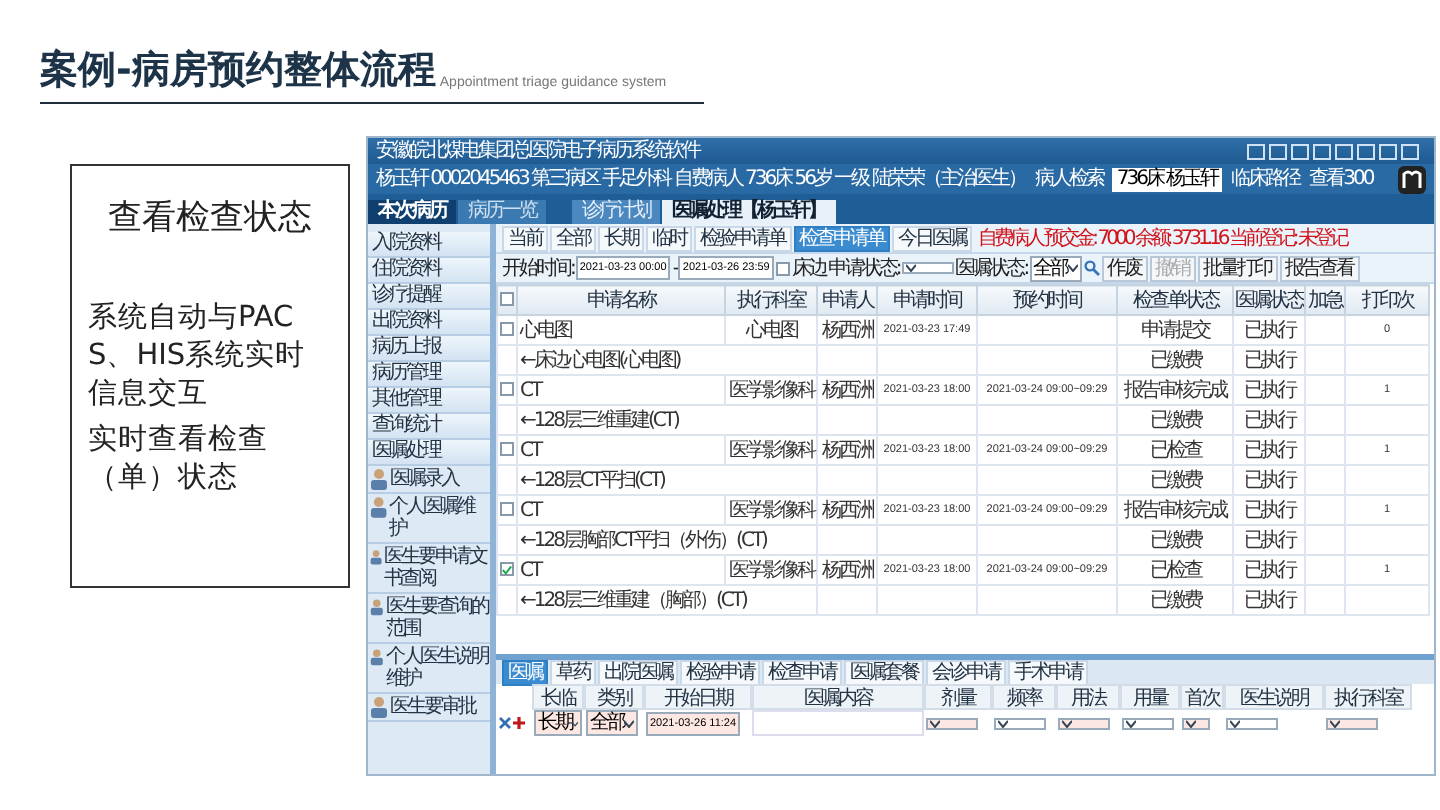 The height and width of the screenshot is (810, 1440). I want to click on column-header: 申请人, so click(847, 300).